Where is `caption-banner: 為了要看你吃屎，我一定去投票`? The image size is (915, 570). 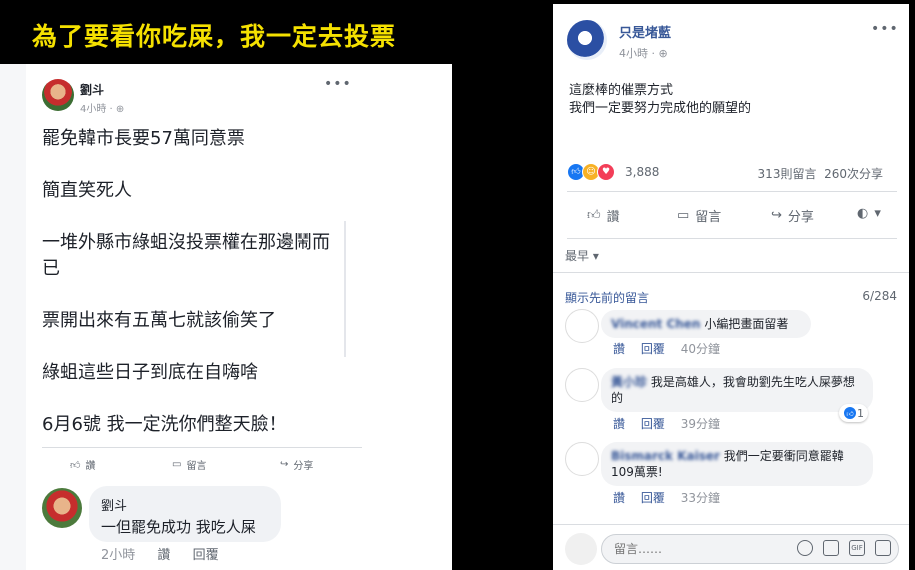
caption-banner: 為了要看你吃屎，我一定去投票 is located at coordinates (226, 32).